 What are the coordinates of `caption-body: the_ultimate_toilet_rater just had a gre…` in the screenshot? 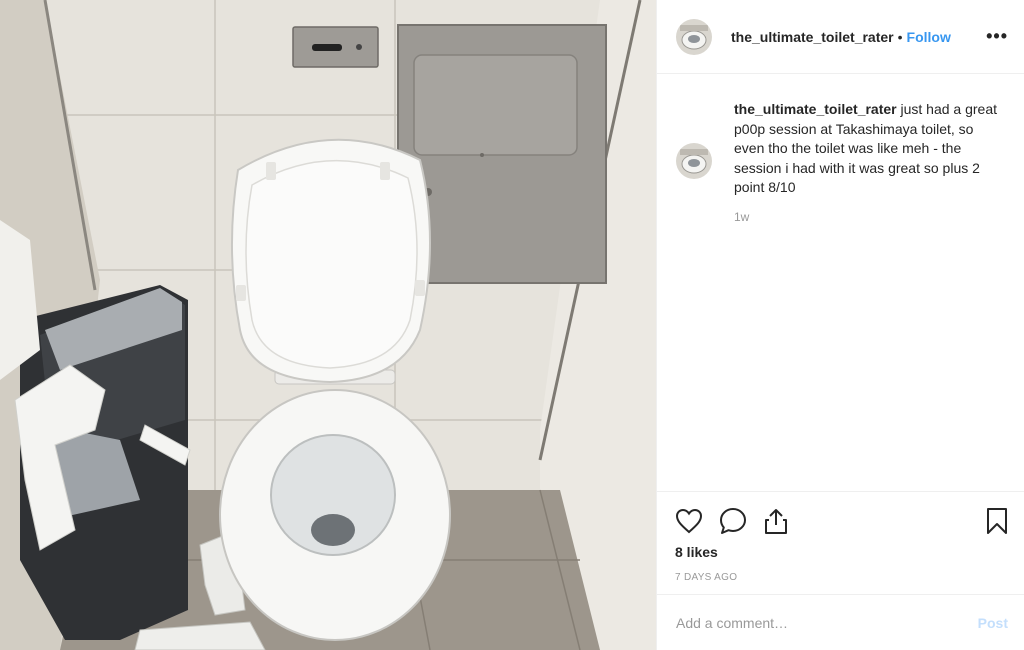 It's located at (869, 162).